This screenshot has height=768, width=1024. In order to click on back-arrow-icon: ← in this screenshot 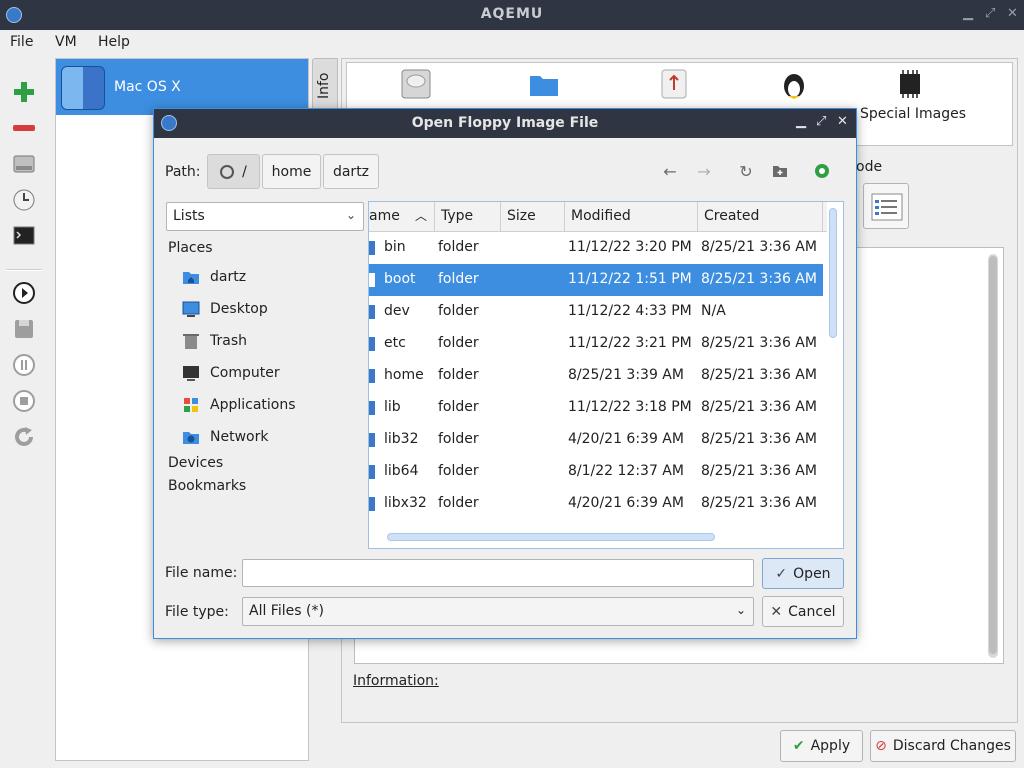, I will do `click(670, 171)`.